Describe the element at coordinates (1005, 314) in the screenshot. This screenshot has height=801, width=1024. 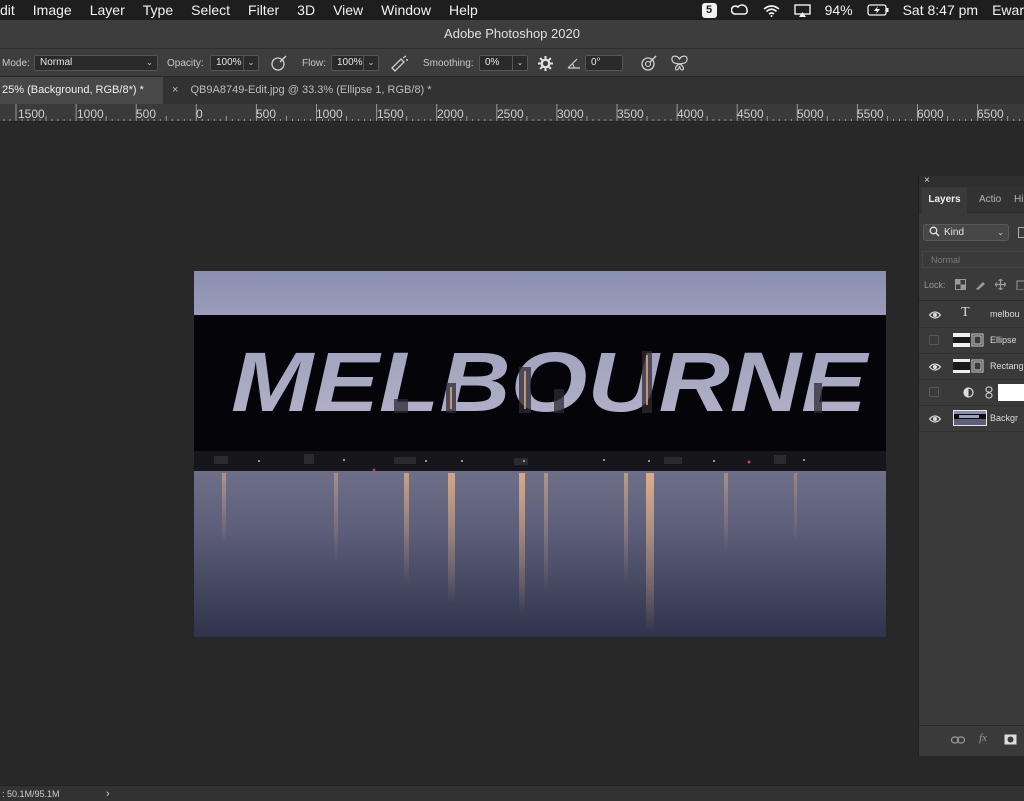
I see `layer-name: melbou` at that location.